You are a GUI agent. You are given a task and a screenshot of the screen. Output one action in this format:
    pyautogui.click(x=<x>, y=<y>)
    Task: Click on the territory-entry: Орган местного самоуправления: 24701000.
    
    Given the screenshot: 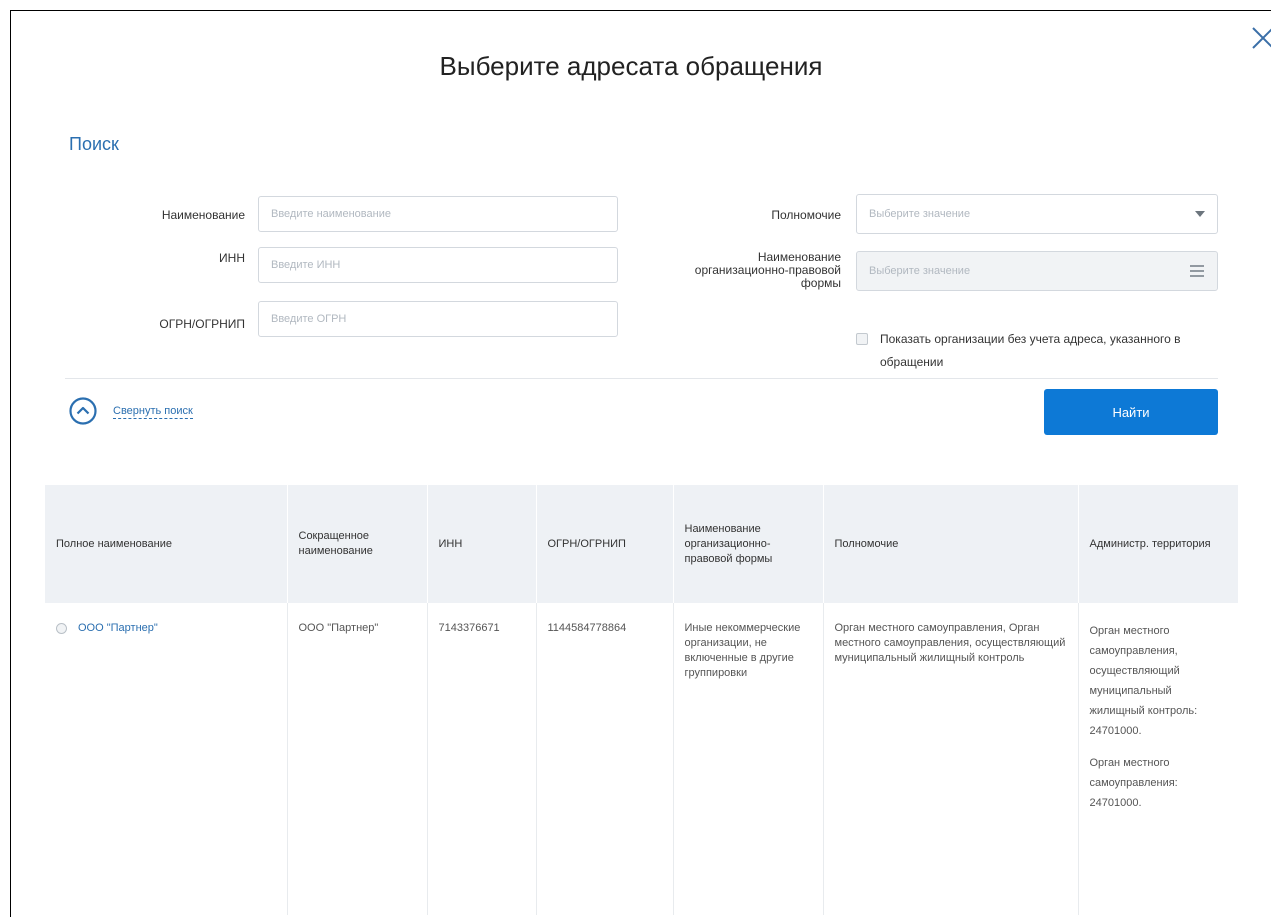 What is the action you would take?
    pyautogui.click(x=1133, y=783)
    